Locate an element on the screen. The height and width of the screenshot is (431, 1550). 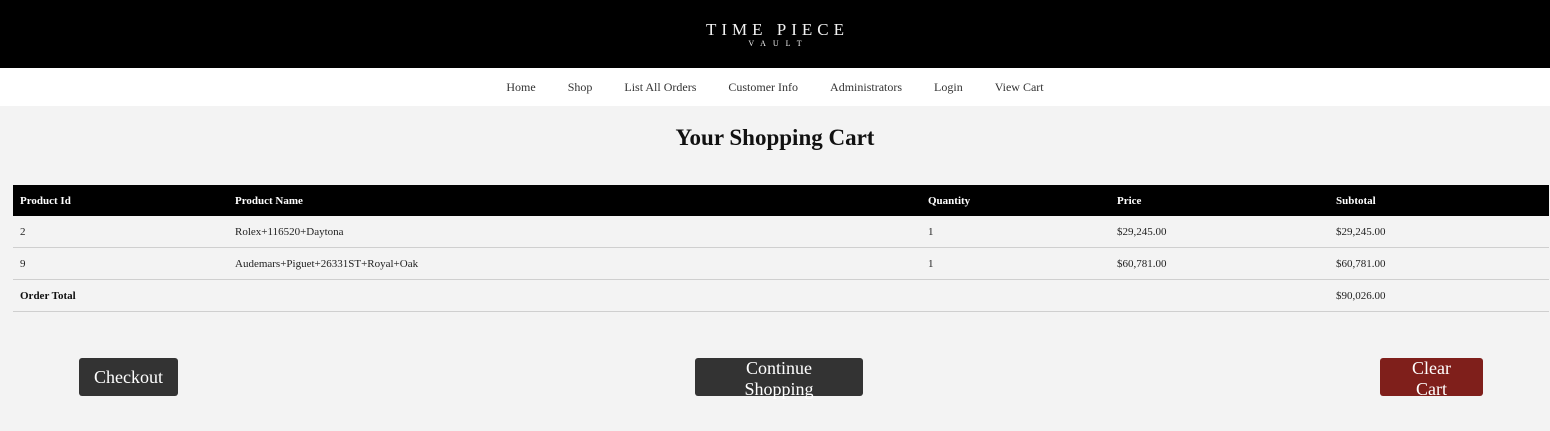
cell-product-id: 2 is located at coordinates (120, 232).